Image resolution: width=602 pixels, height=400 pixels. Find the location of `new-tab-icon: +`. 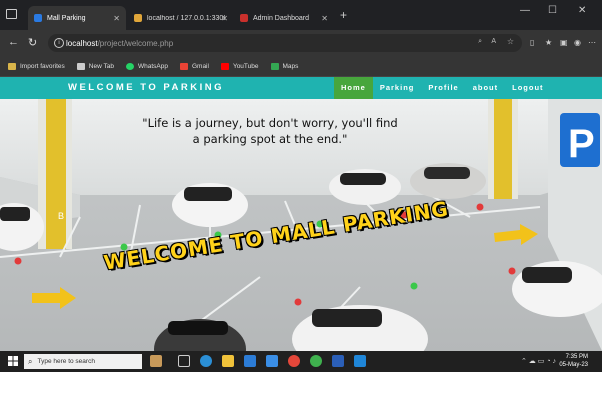

new-tab-icon: + is located at coordinates (343, 15).